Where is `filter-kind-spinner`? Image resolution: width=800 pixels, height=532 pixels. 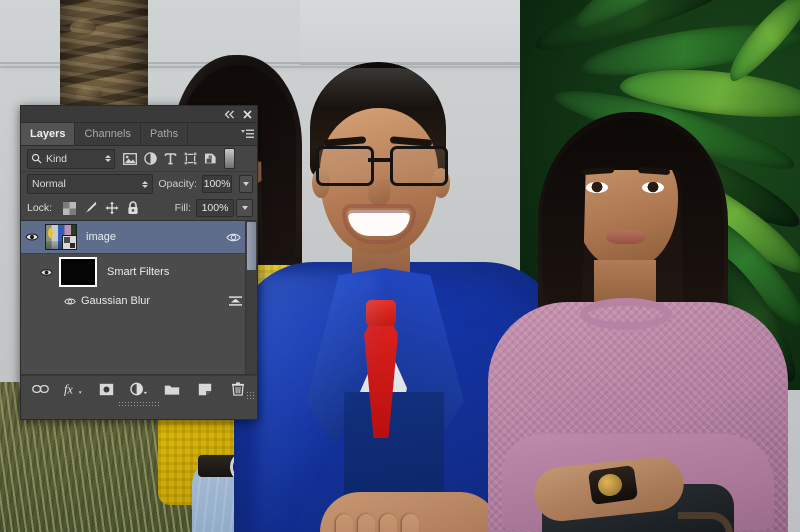
filter-kind-spinner is located at coordinates (108, 158).